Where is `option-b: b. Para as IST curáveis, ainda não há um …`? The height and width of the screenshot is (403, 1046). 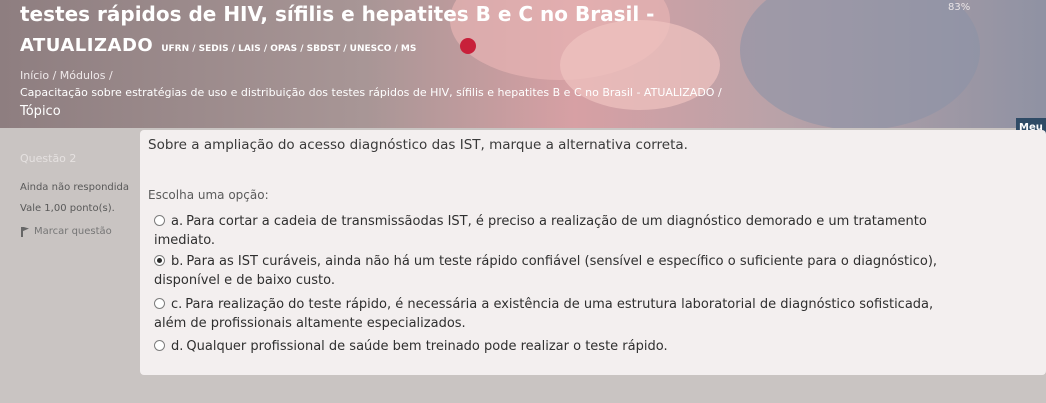
option-b: b. Para as IST curáveis, ainda não há um … is located at coordinates (594, 271).